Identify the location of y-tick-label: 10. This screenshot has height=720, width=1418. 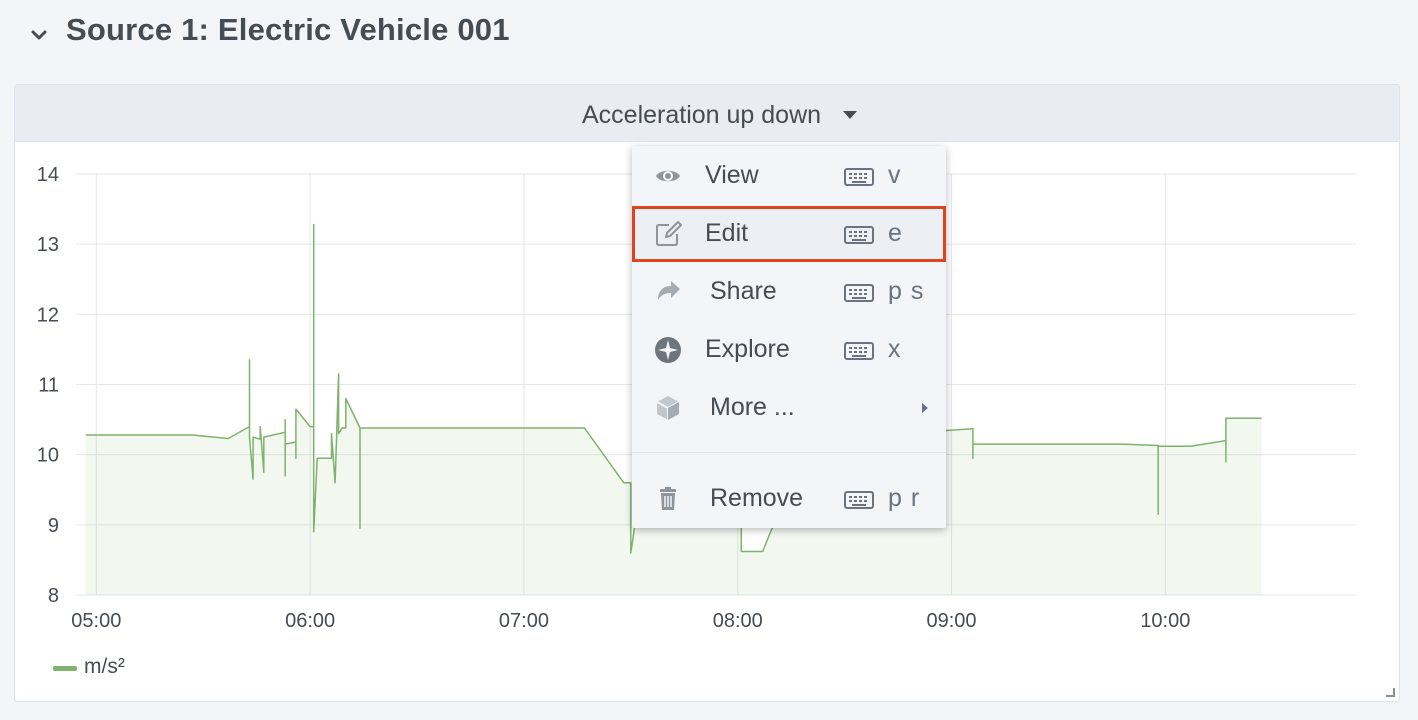
(48, 456).